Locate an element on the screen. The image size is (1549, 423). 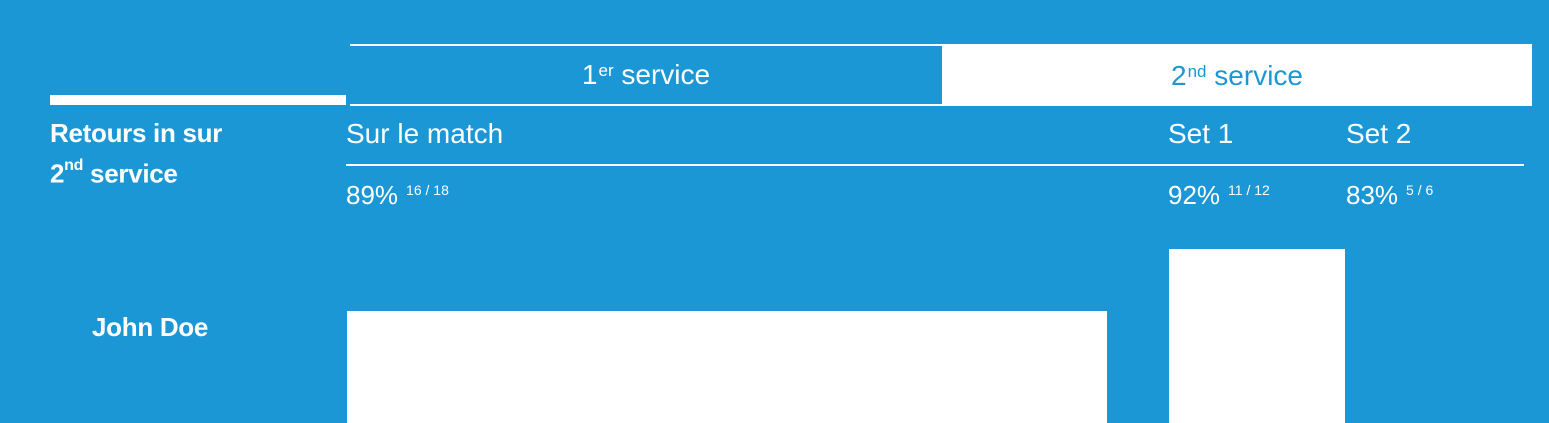
stat-set2: 83% 5 / 6 is located at coordinates (1389, 195).